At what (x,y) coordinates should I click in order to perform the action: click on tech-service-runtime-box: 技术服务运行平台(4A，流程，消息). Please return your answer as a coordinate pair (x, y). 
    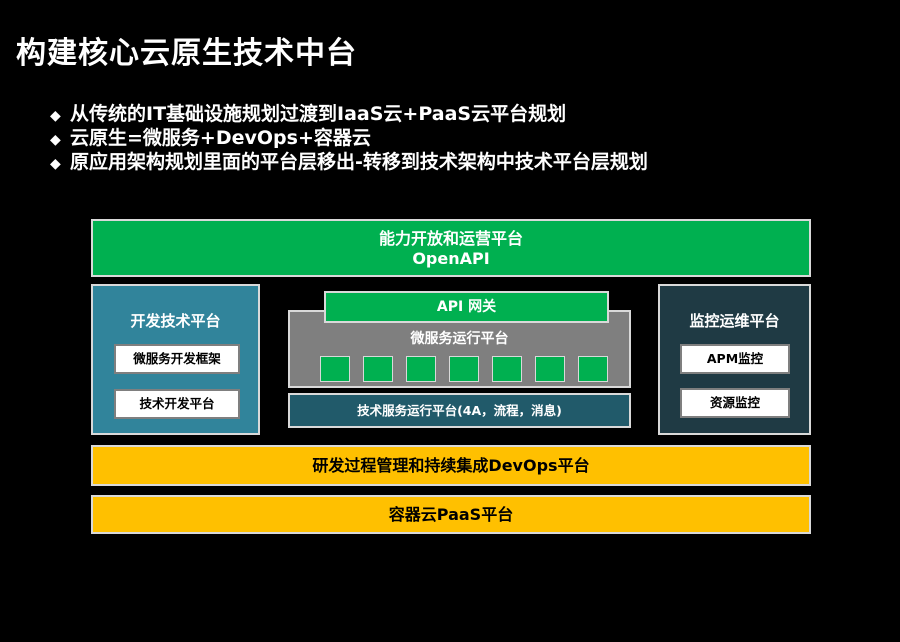
    Looking at the image, I should click on (459, 410).